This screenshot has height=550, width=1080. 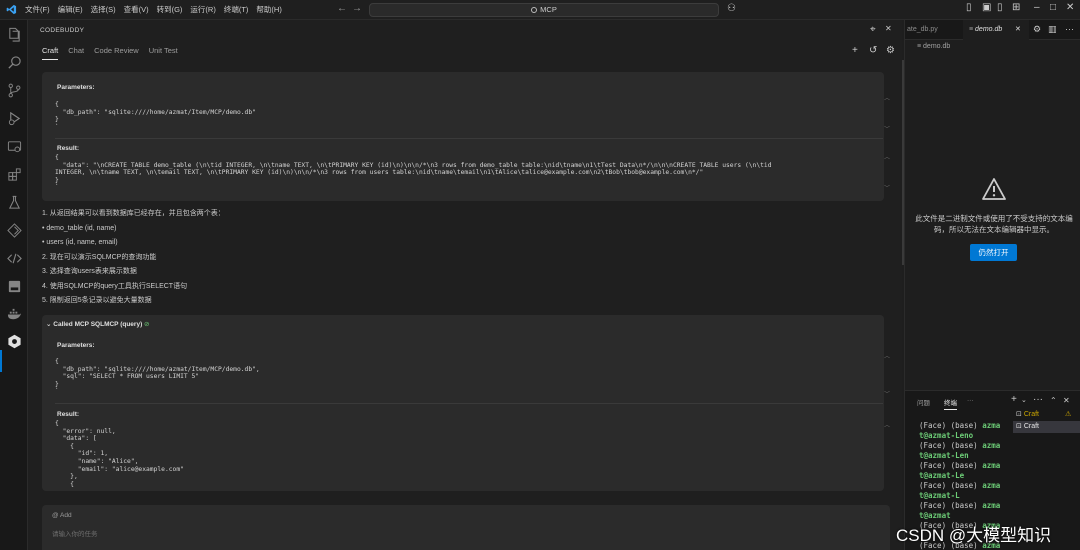 I want to click on terminal-line: (Face) (base) azma, so click(x=960, y=505).